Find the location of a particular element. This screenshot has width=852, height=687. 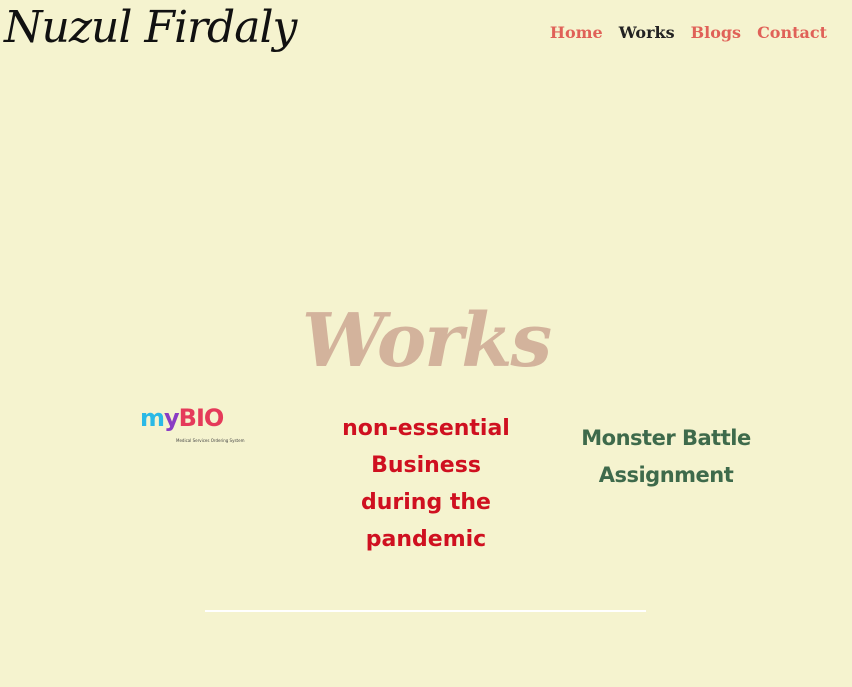

nav-home-link: Home is located at coordinates (576, 33).